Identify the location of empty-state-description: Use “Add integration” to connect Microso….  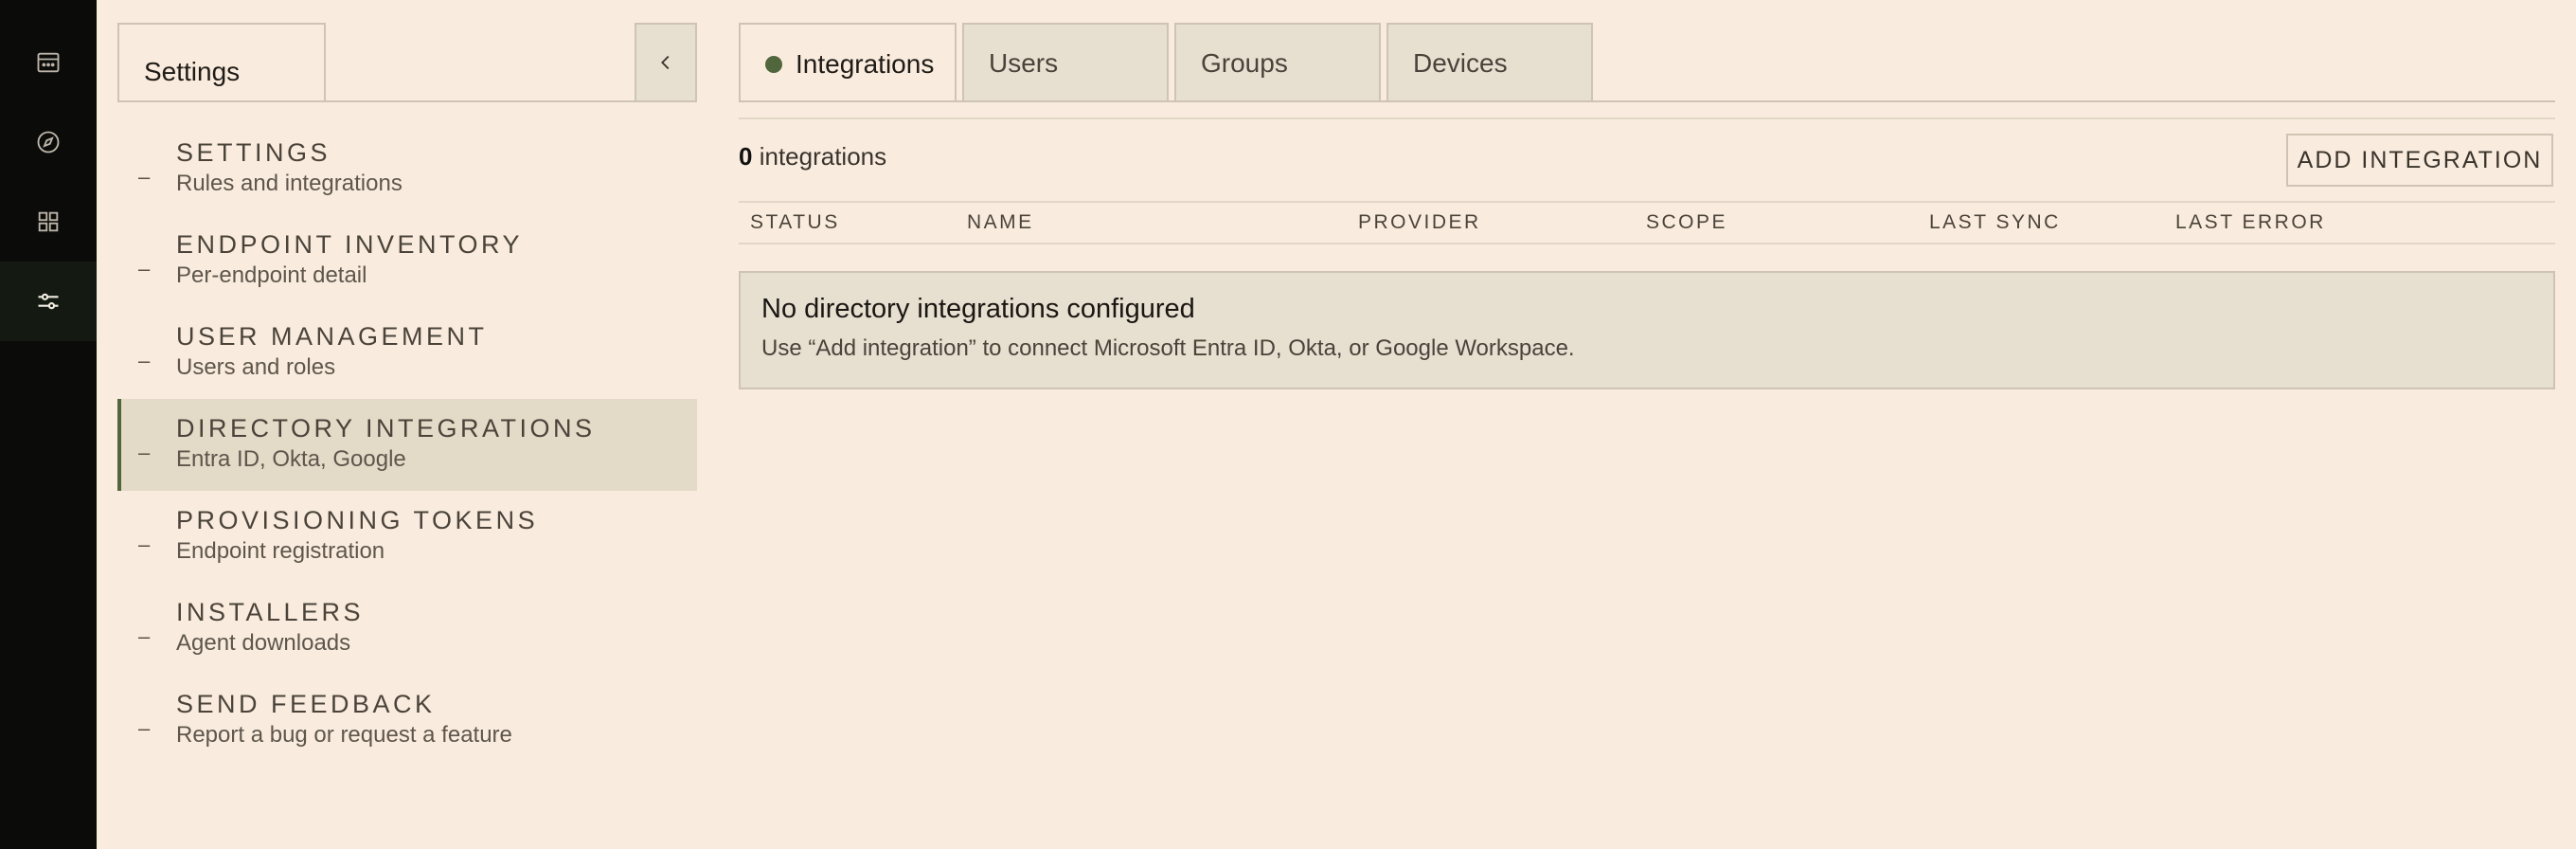
(1168, 348).